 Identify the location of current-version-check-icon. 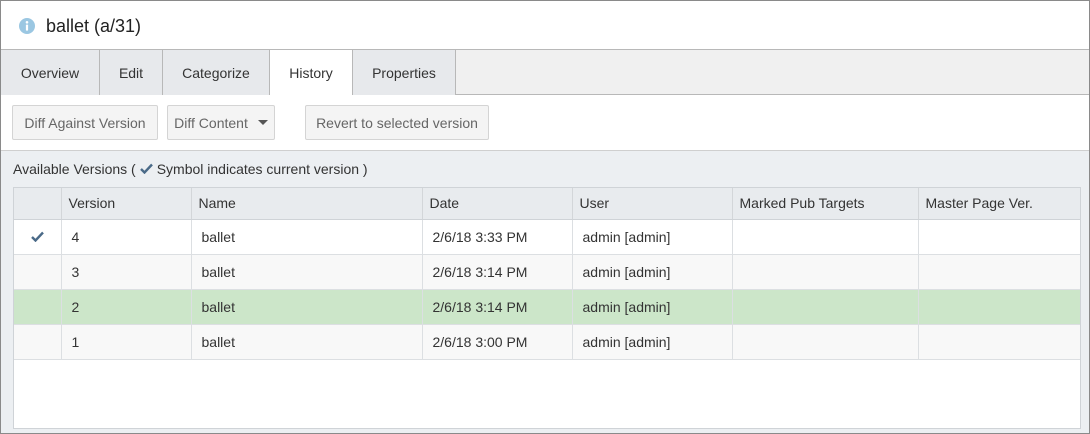
(37, 236).